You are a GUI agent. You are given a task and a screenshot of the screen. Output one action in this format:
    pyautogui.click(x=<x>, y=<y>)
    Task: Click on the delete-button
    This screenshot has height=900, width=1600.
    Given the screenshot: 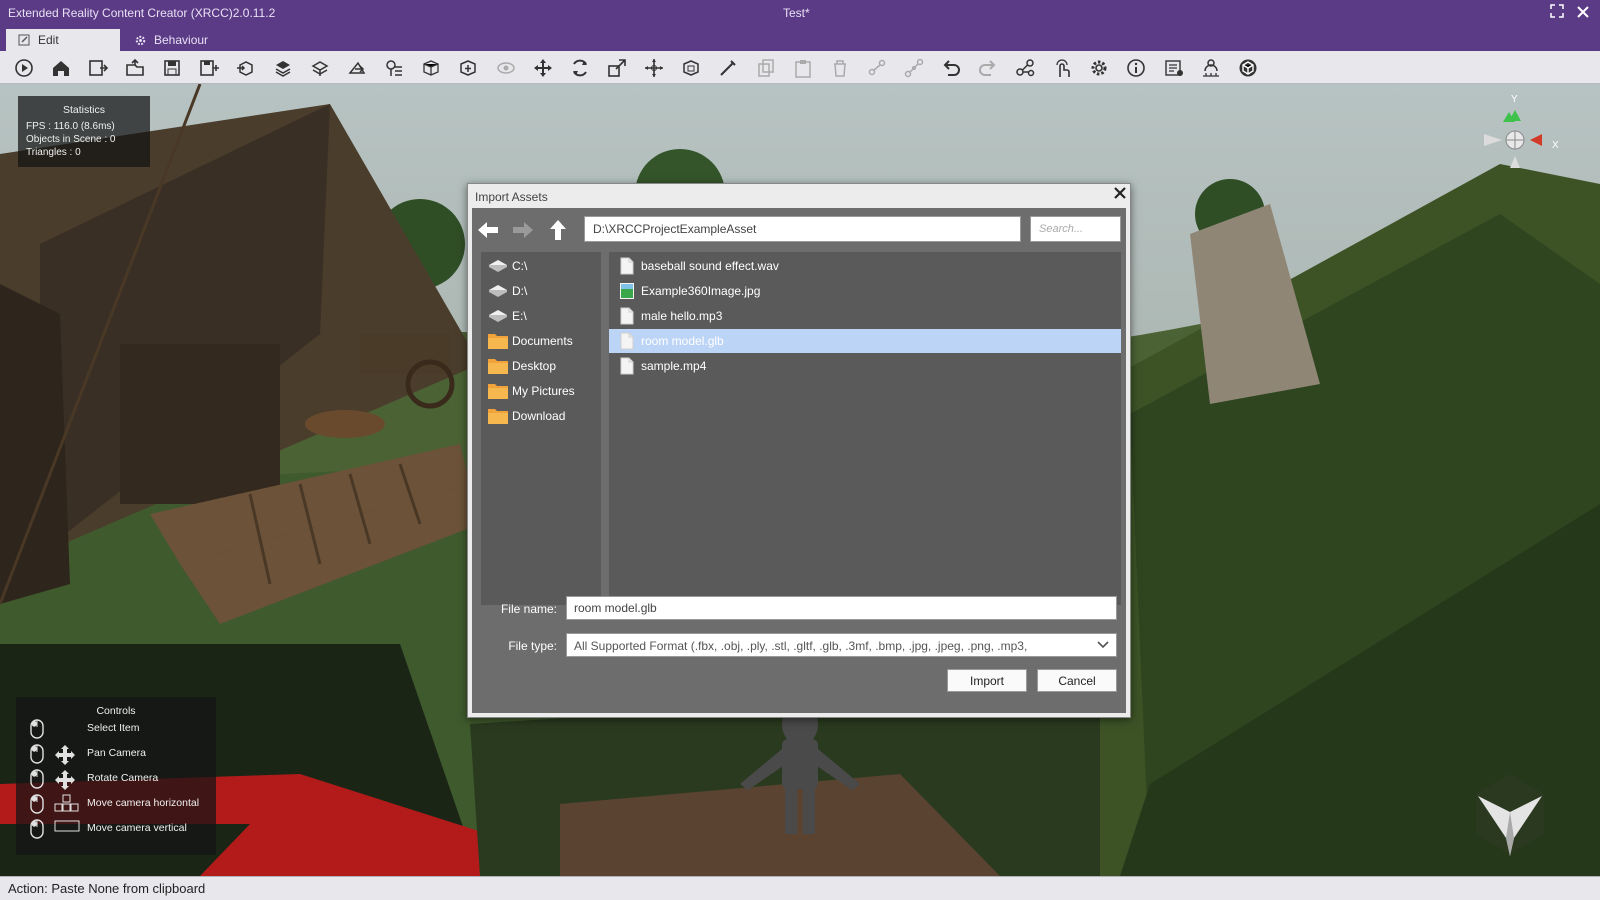 What is the action you would take?
    pyautogui.click(x=840, y=68)
    